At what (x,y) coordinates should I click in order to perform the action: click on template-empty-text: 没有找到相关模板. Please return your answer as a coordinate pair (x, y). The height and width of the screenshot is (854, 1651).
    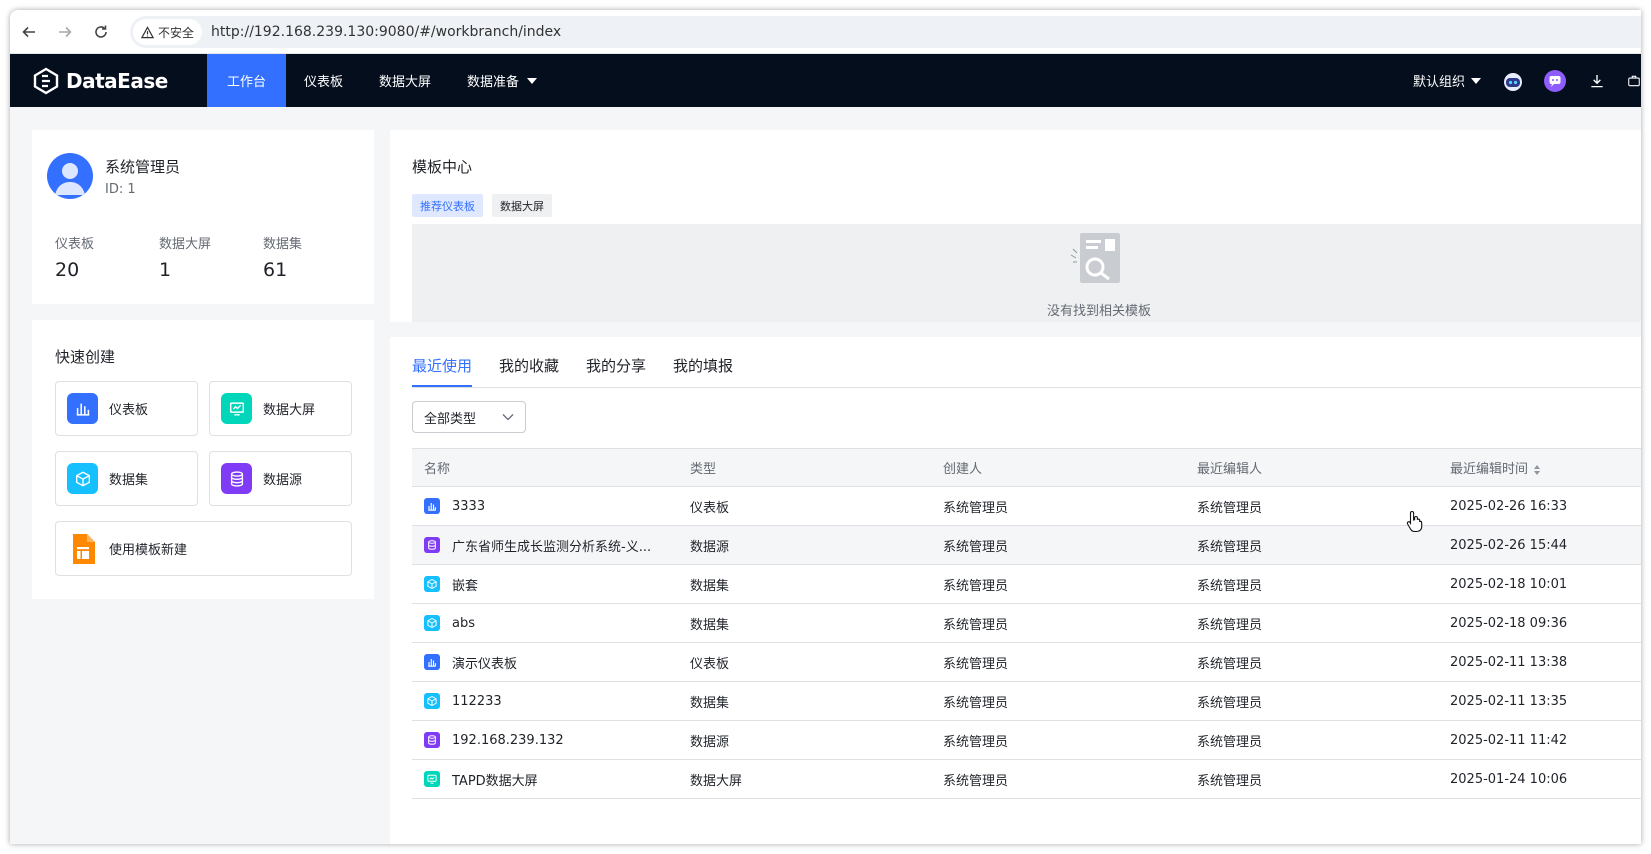
    Looking at the image, I should click on (1099, 311).